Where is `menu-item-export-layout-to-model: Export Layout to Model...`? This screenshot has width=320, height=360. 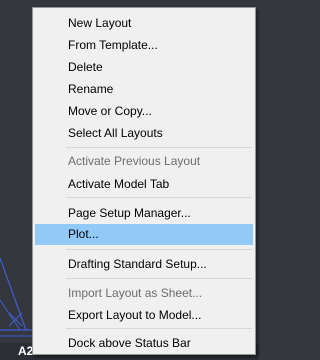 menu-item-export-layout-to-model: Export Layout to Model... is located at coordinates (144, 315).